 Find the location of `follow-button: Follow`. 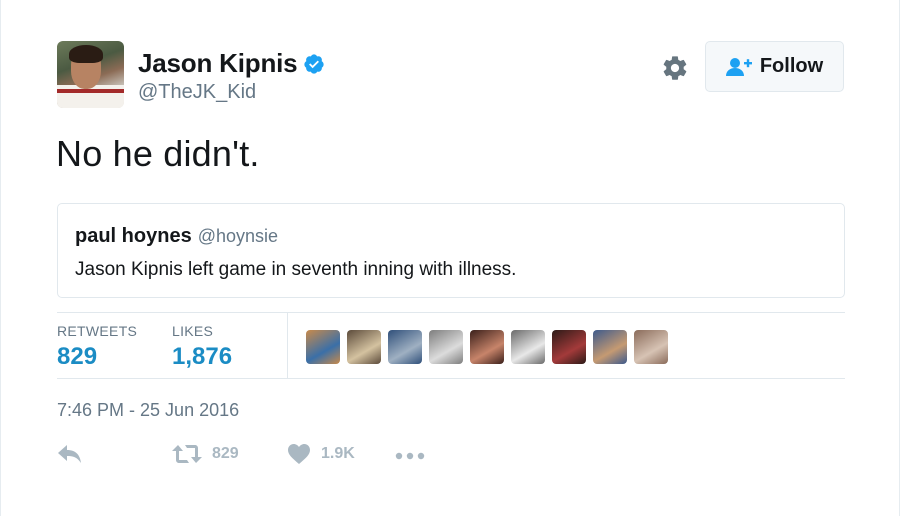

follow-button: Follow is located at coordinates (774, 66).